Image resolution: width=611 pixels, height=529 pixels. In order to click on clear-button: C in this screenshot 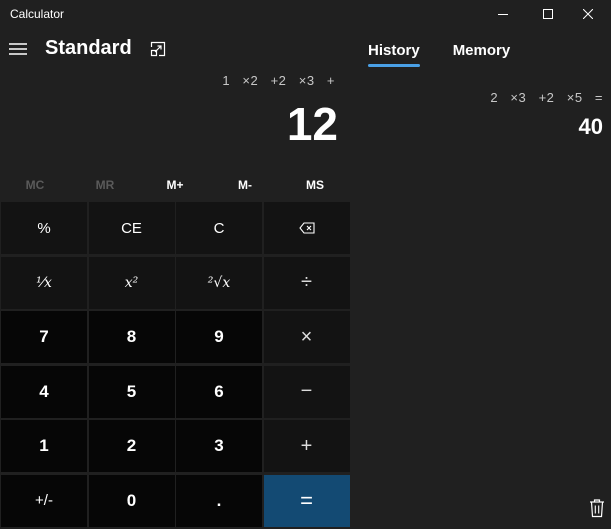, I will do `click(219, 228)`.